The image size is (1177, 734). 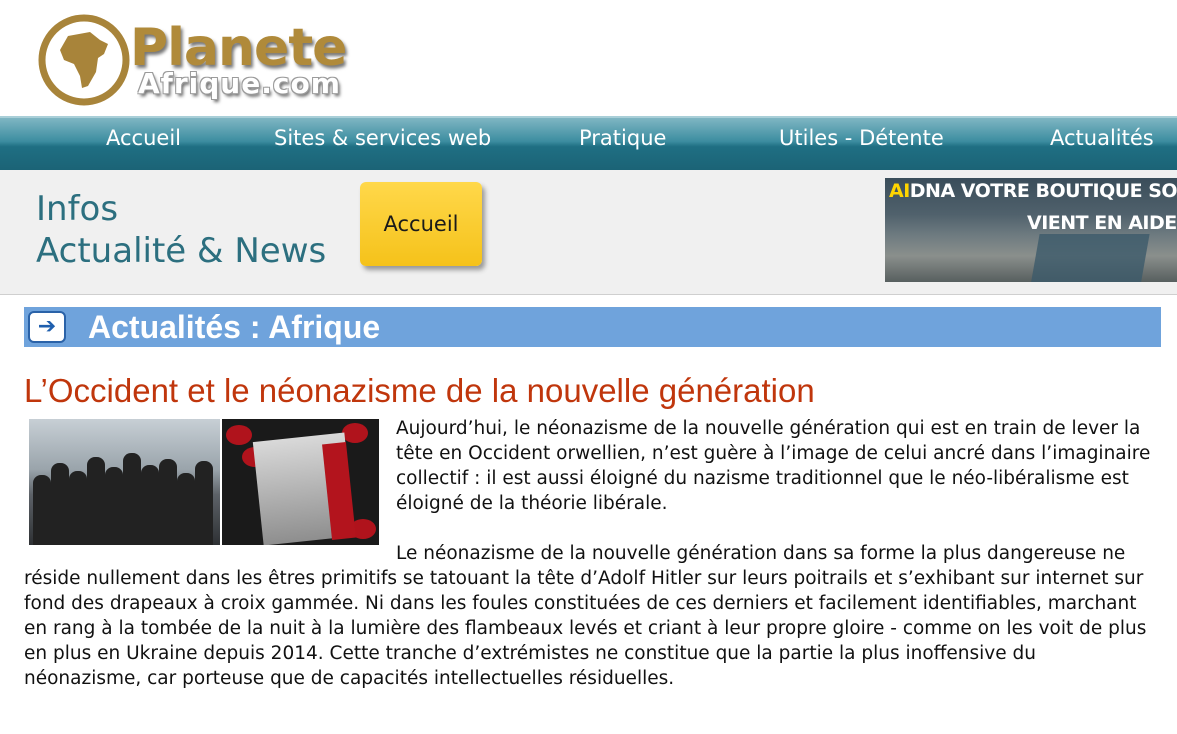 I want to click on nav-item-actualites: Actualités, so click(x=1102, y=138).